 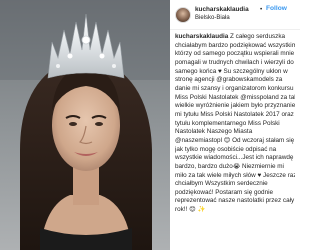 I want to click on caption-line: bardzo, bardzo dużo😭 Niezmiernie mi, so click(x=229, y=166).